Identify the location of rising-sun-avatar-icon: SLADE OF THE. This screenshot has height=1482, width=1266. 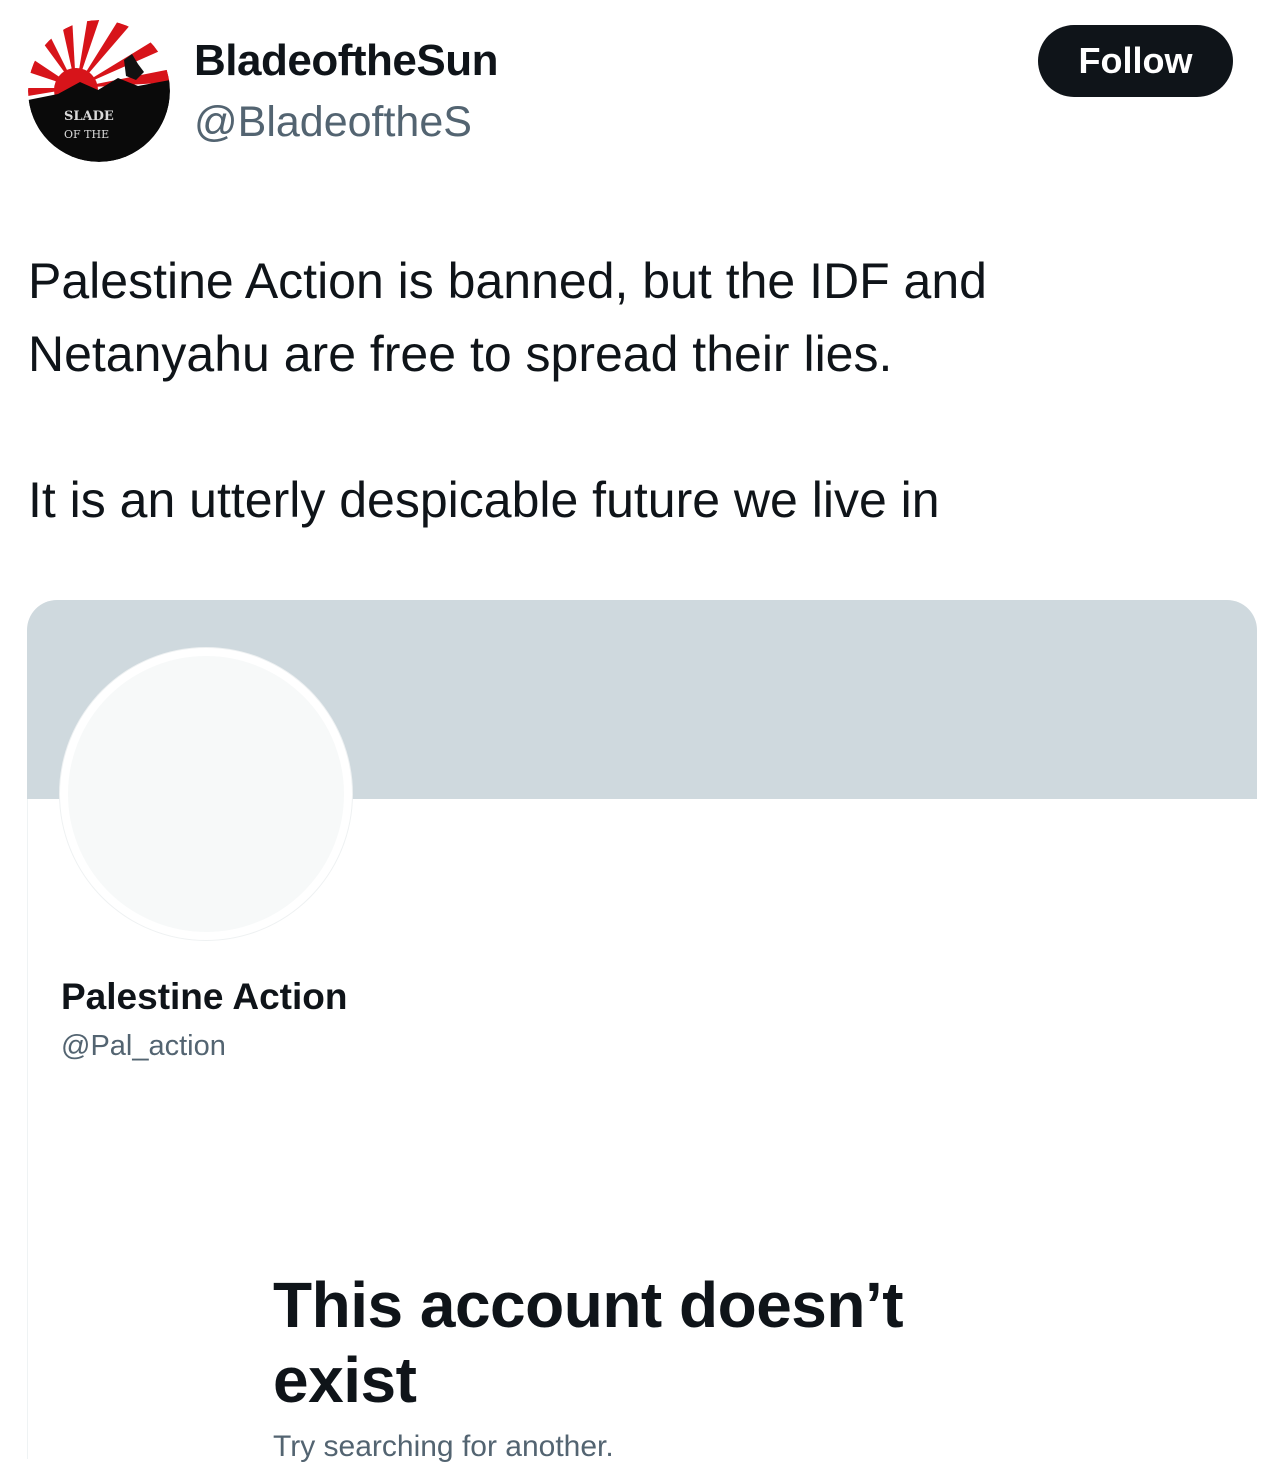
(99, 91).